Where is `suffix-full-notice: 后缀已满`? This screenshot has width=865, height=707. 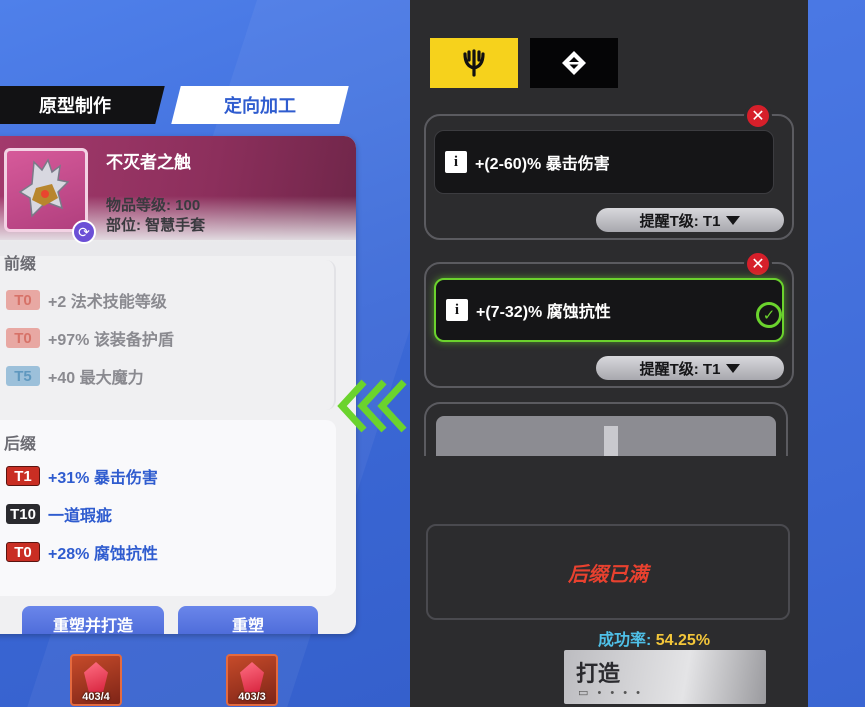
suffix-full-notice: 后缀已满 is located at coordinates (608, 572).